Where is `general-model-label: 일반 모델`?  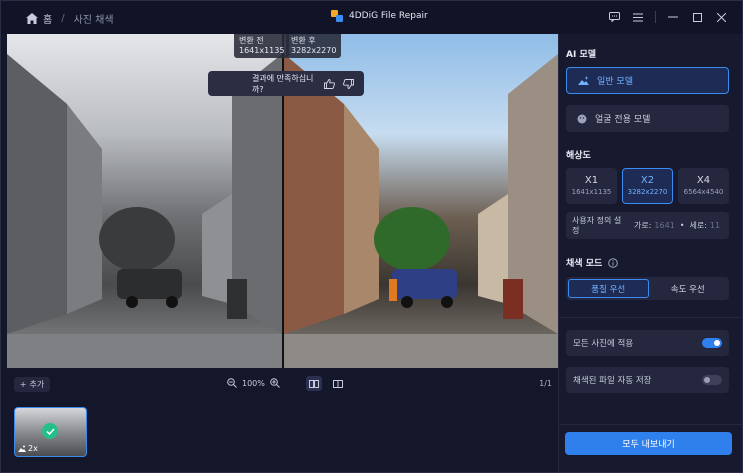
general-model-label: 일반 모델 is located at coordinates (615, 82).